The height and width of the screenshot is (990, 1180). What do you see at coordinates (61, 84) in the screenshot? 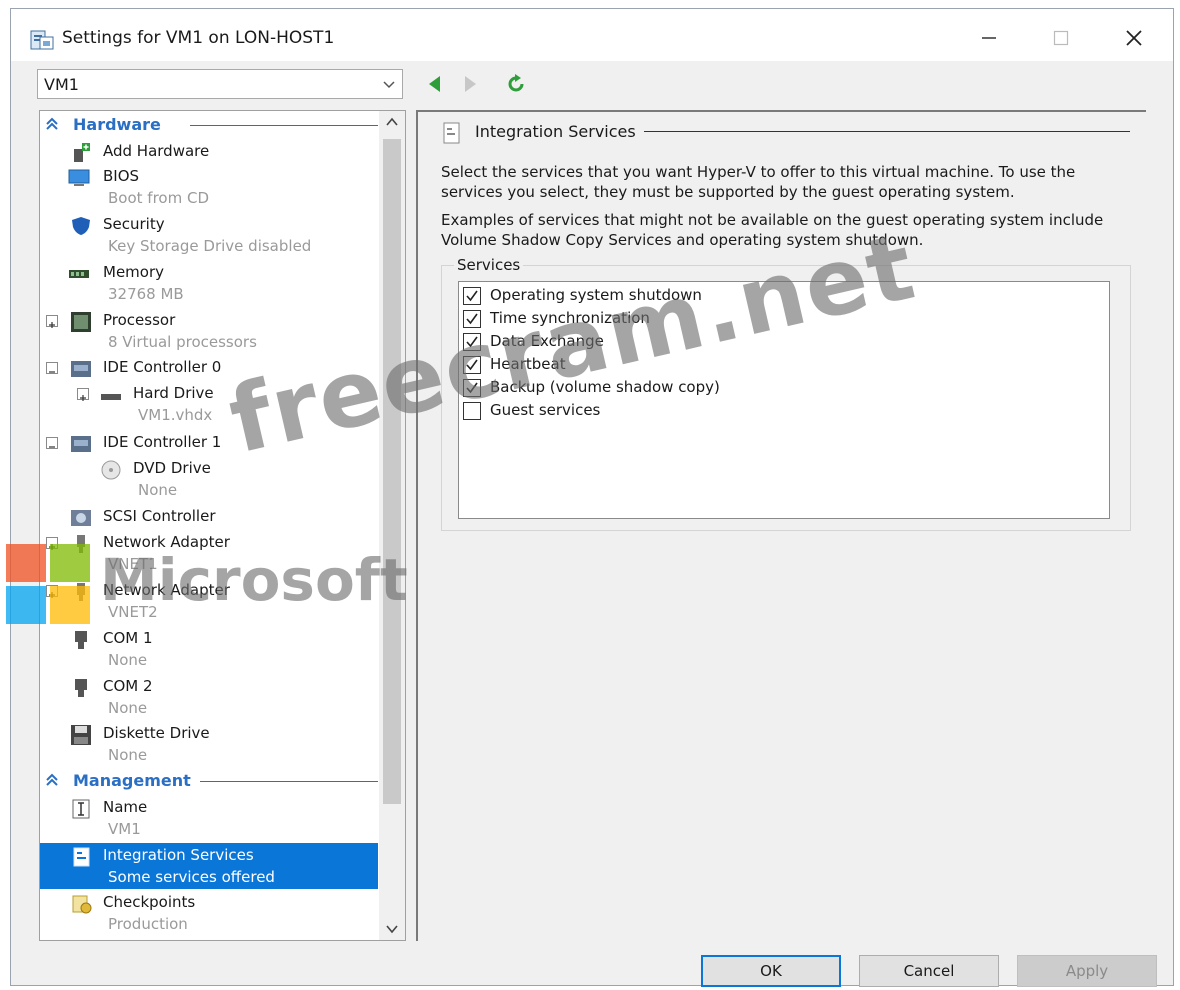
I see `vm-selector-value: VM1` at bounding box center [61, 84].